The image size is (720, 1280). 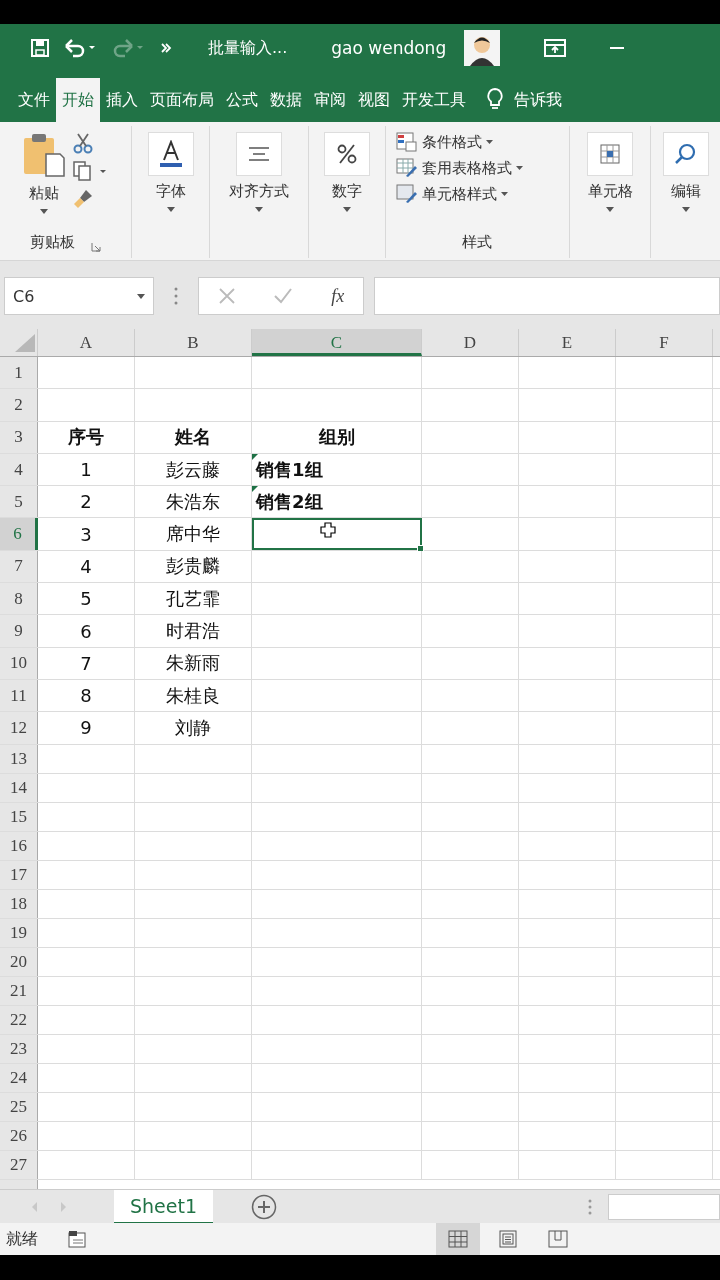 I want to click on row-header: 4, so click(x=19, y=469).